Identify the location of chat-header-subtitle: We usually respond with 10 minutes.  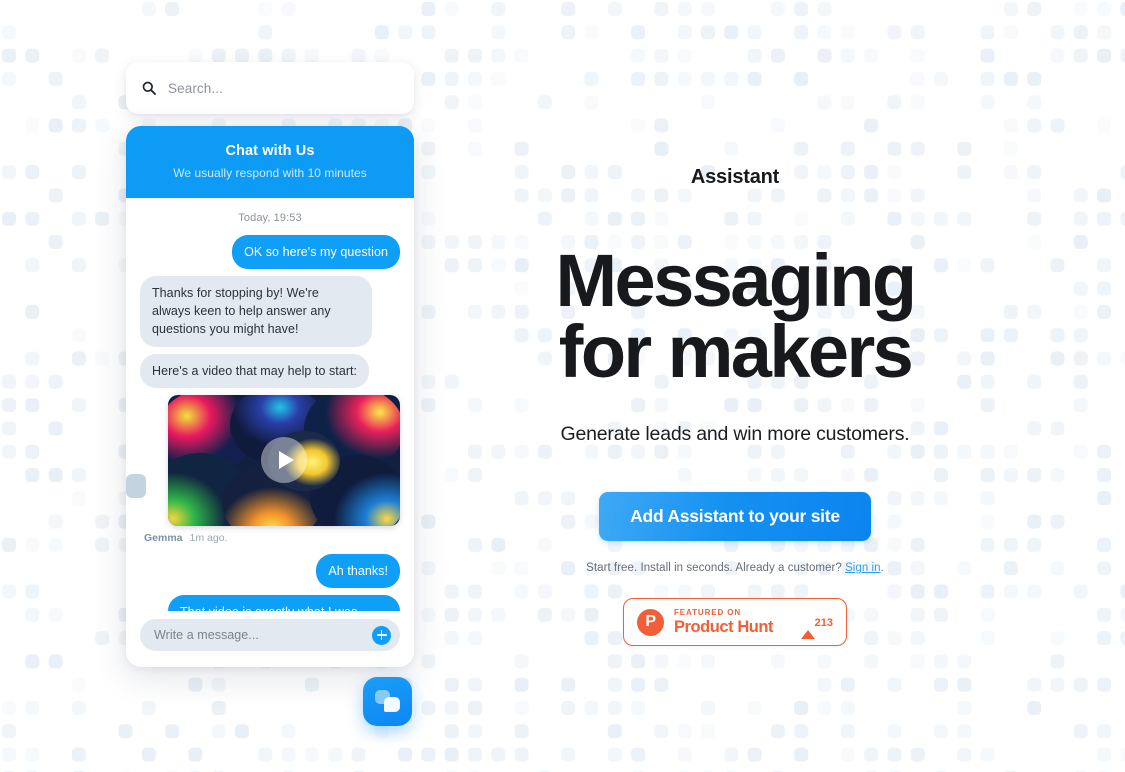
(270, 172).